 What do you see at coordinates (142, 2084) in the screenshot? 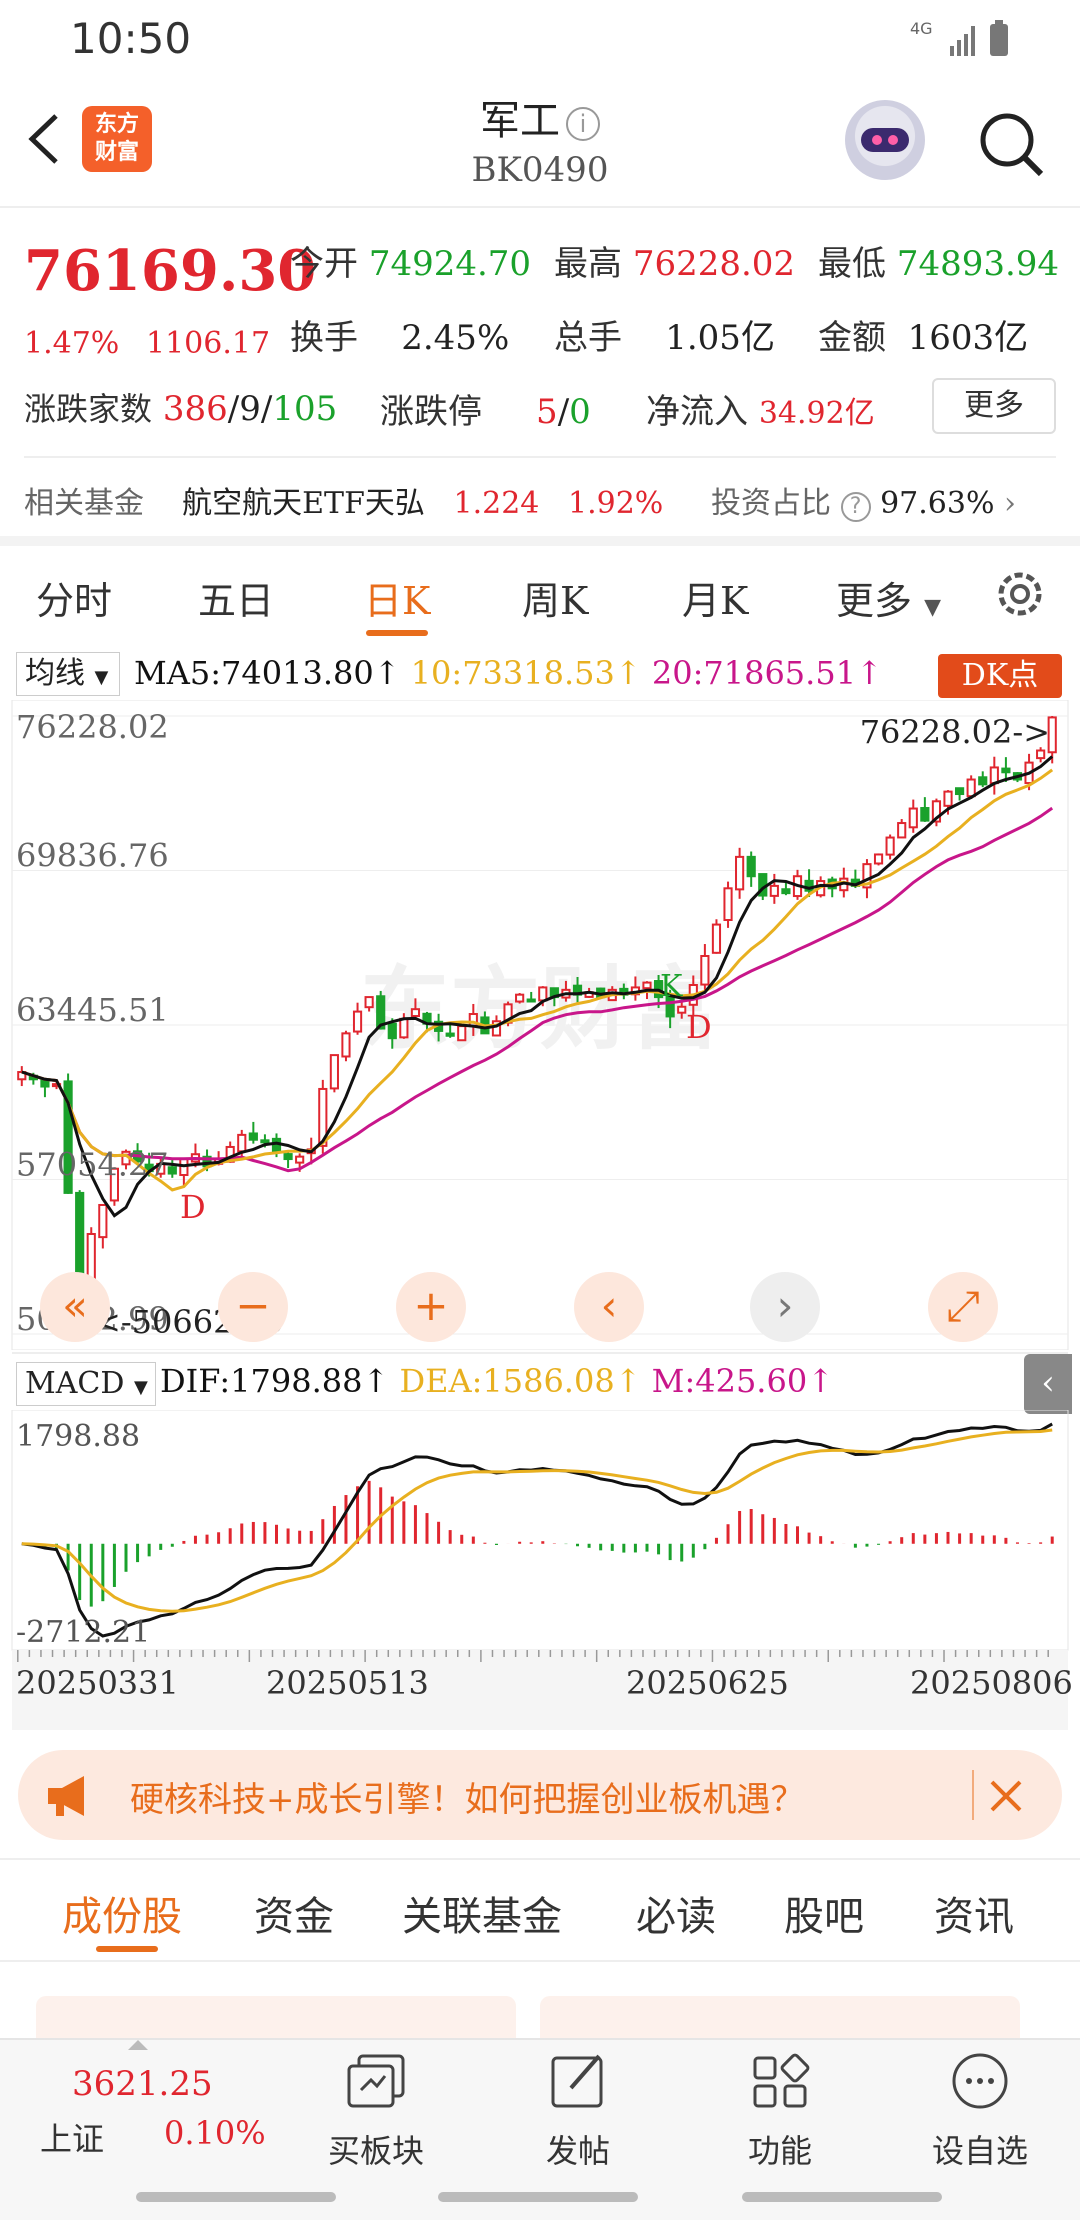
I see `index-value: 3621.25` at bounding box center [142, 2084].